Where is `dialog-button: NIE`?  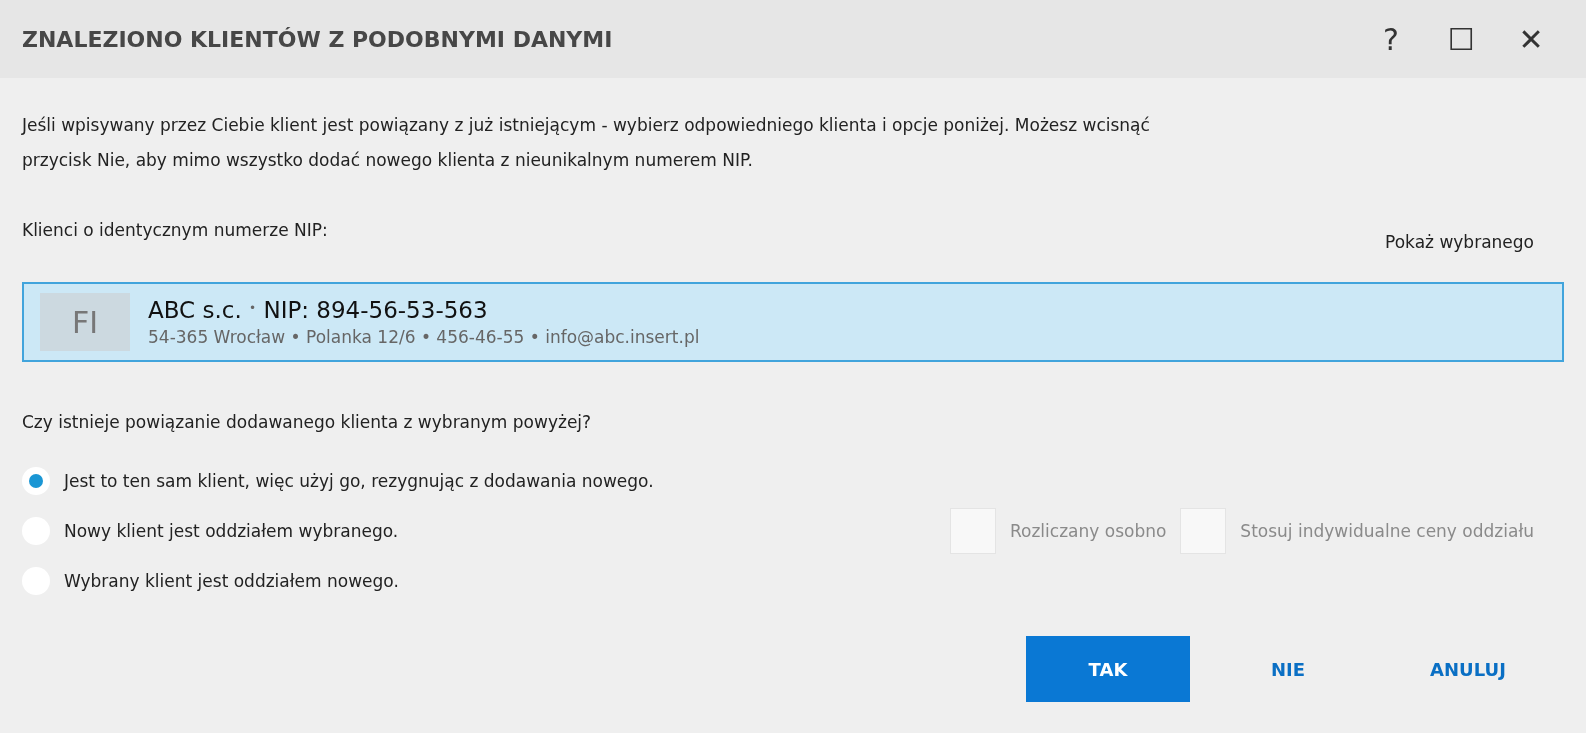
dialog-button: NIE is located at coordinates (1288, 669).